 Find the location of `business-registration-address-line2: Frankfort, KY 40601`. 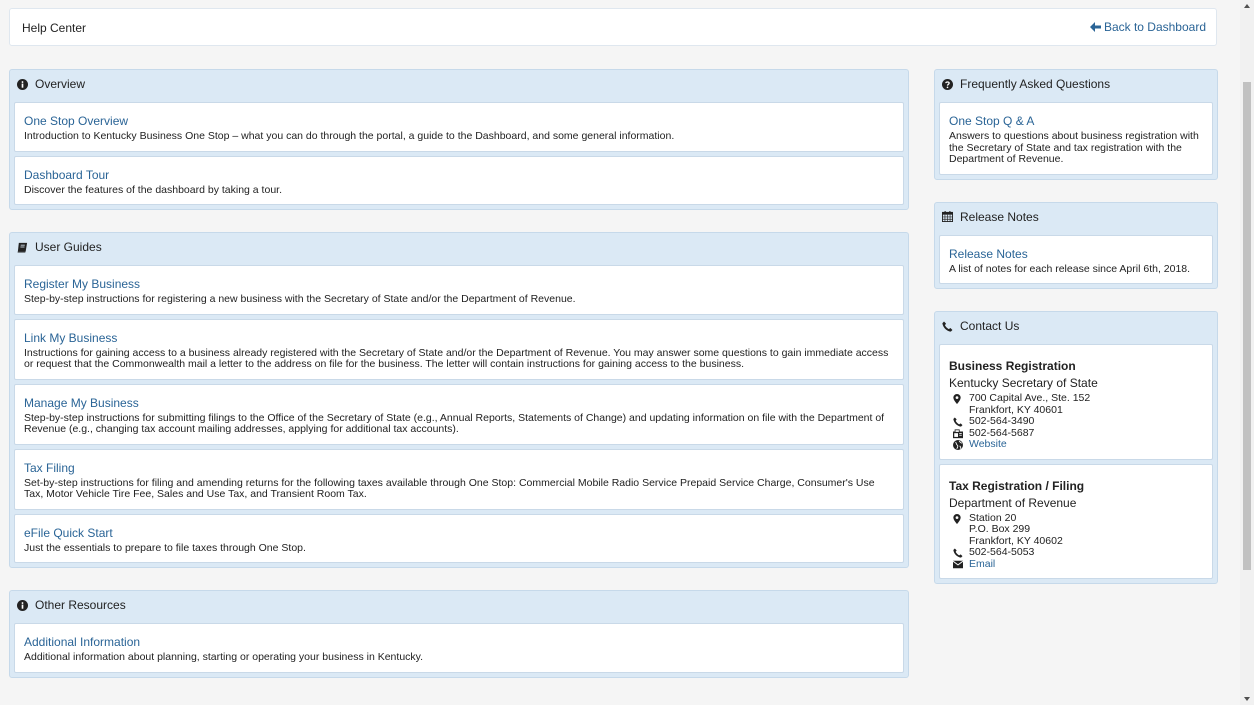

business-registration-address-line2: Frankfort, KY 40601 is located at coordinates (1016, 409).